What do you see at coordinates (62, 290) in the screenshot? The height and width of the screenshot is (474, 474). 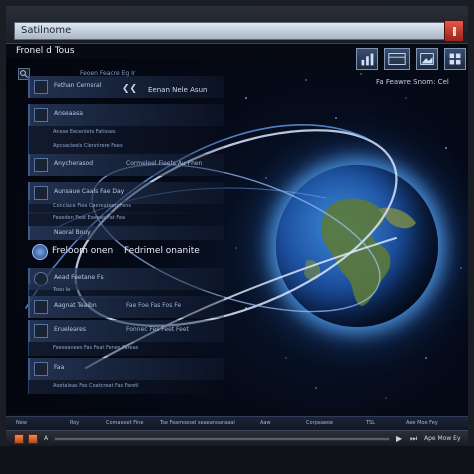 I see `sidebar-item-label: Tsou Ia` at bounding box center [62, 290].